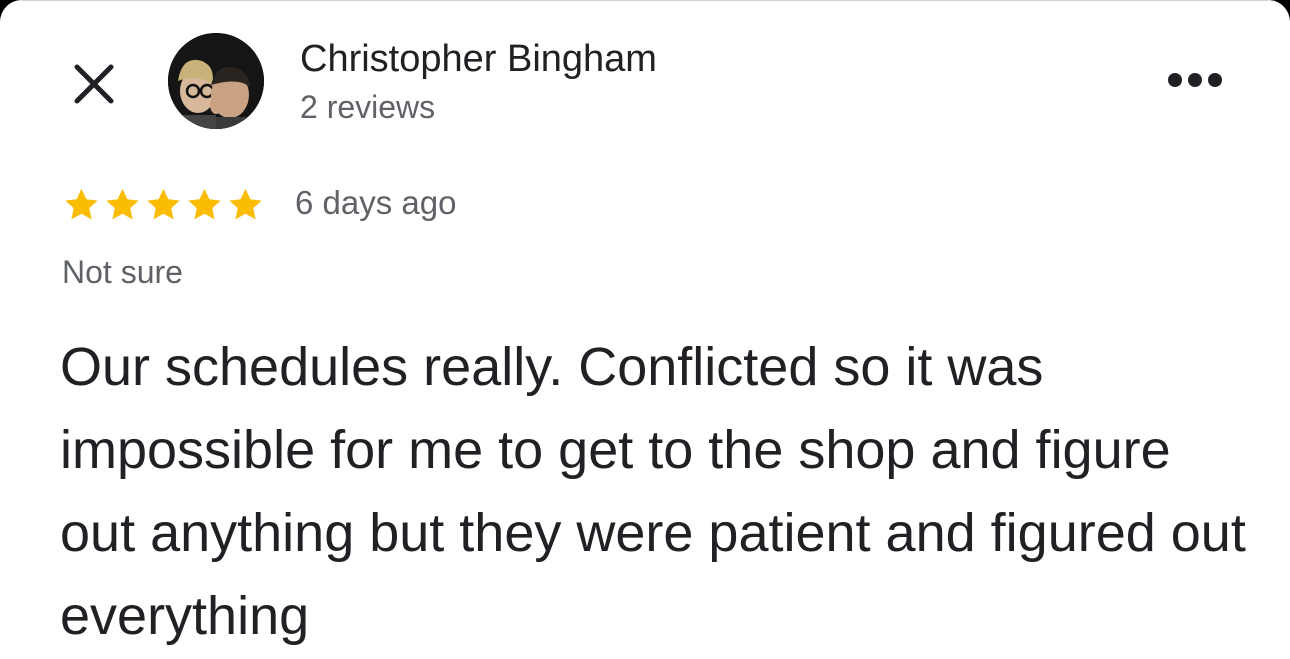 Image resolution: width=1290 pixels, height=659 pixels. I want to click on author-name: Christopher Bingham, so click(478, 59).